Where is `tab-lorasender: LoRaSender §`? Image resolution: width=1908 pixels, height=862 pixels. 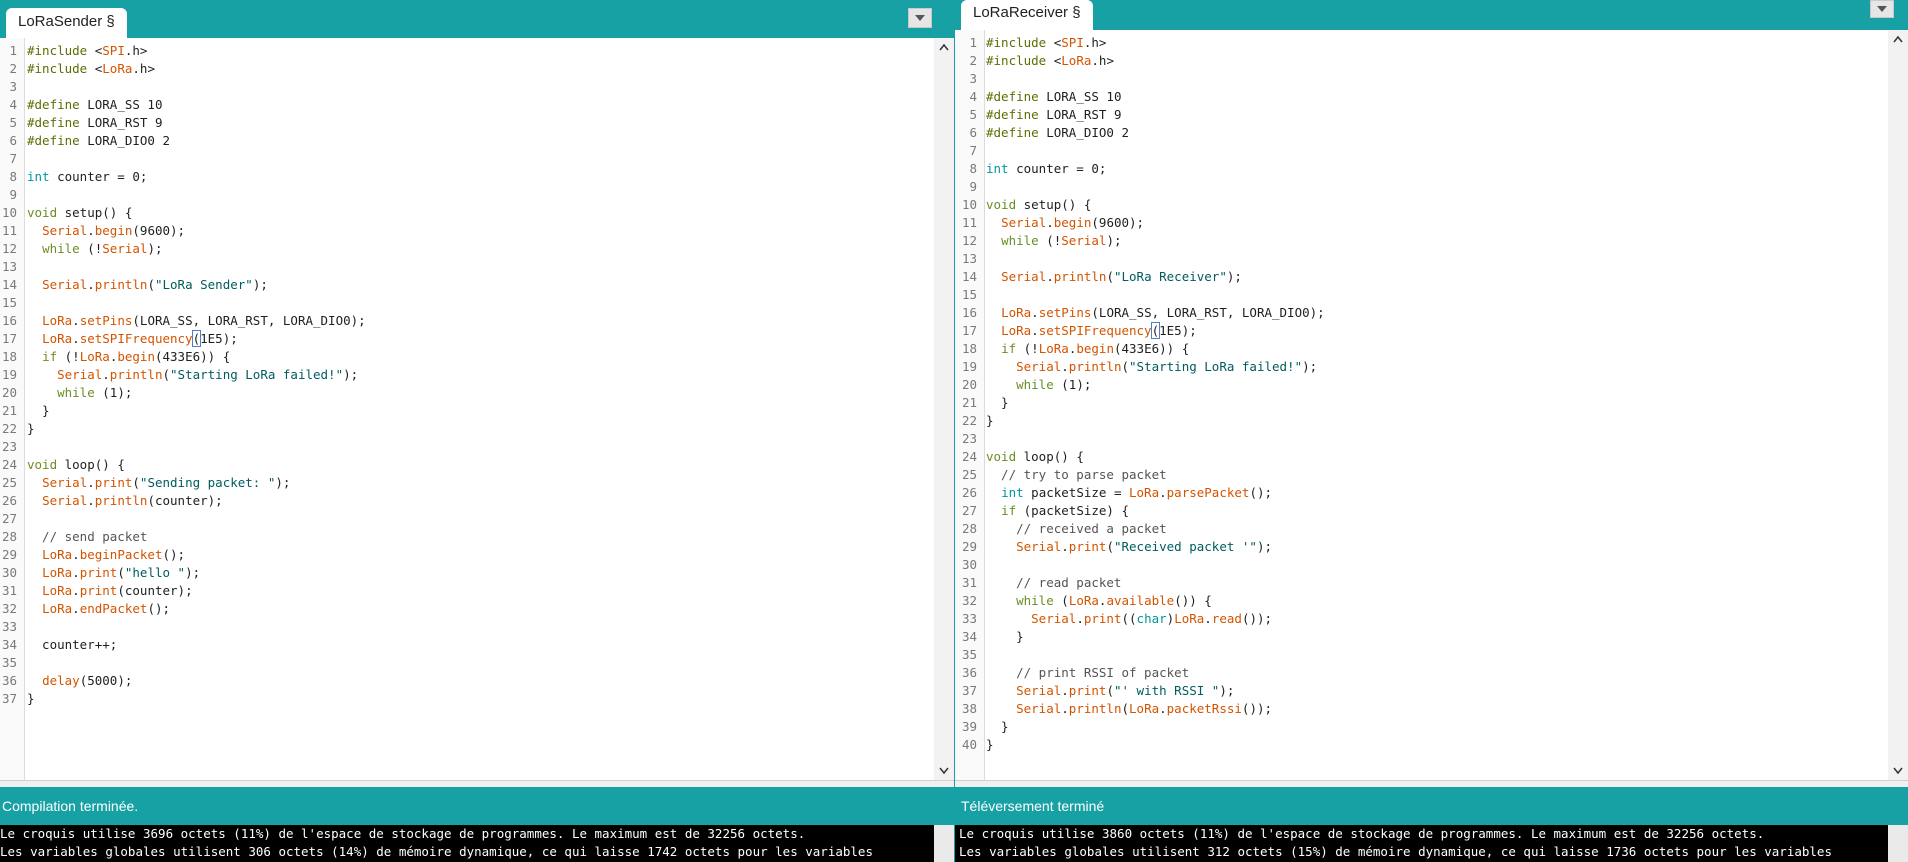 tab-lorasender: LoRaSender § is located at coordinates (66, 23).